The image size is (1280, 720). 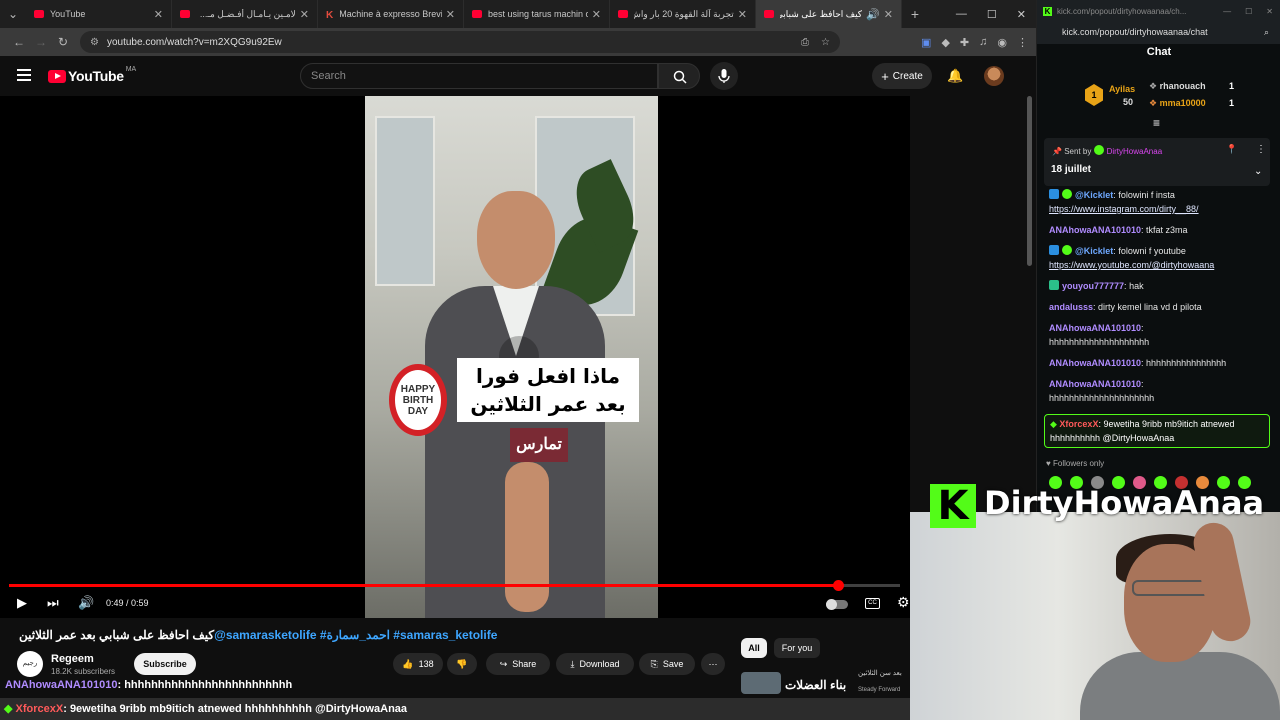 I want to click on forward-icon: →, so click(x=41, y=42).